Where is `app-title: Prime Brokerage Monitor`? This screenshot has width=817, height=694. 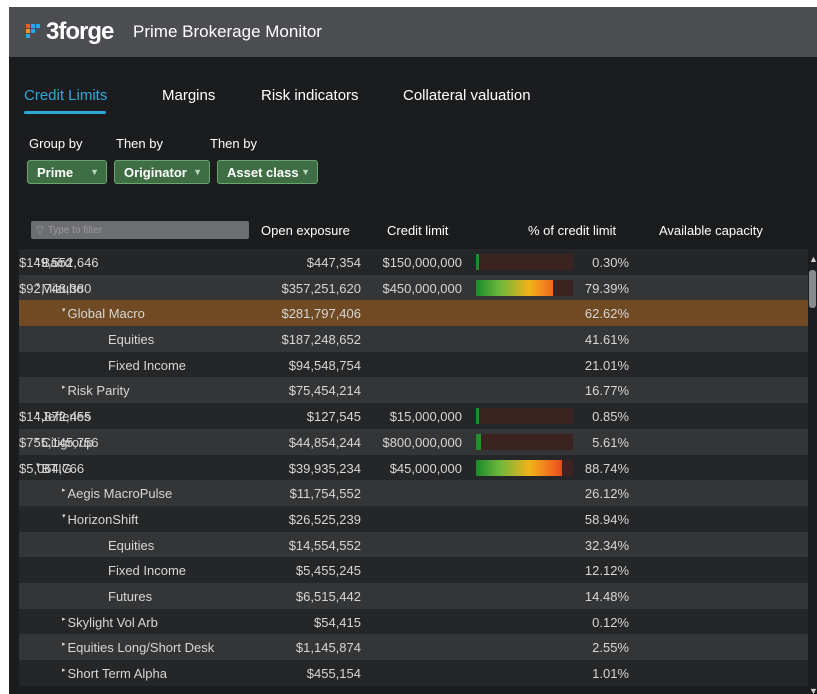
app-title: Prime Brokerage Monitor is located at coordinates (227, 31).